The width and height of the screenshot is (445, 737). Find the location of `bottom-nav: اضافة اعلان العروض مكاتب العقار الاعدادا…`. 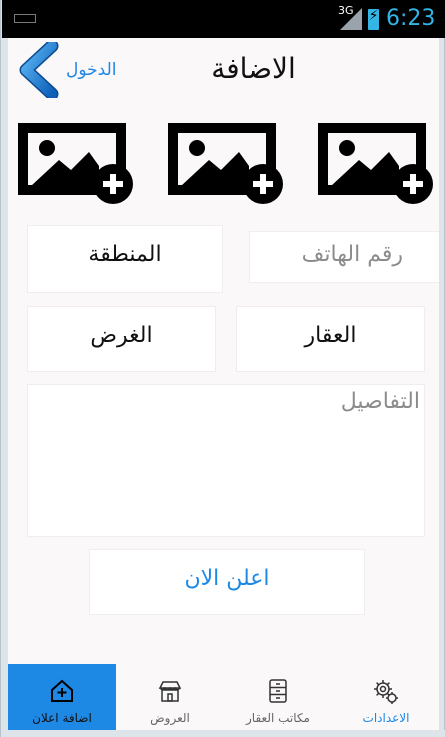

bottom-nav: اضافة اعلان العروض مكاتب العقار الاعدادا… is located at coordinates (223, 697).